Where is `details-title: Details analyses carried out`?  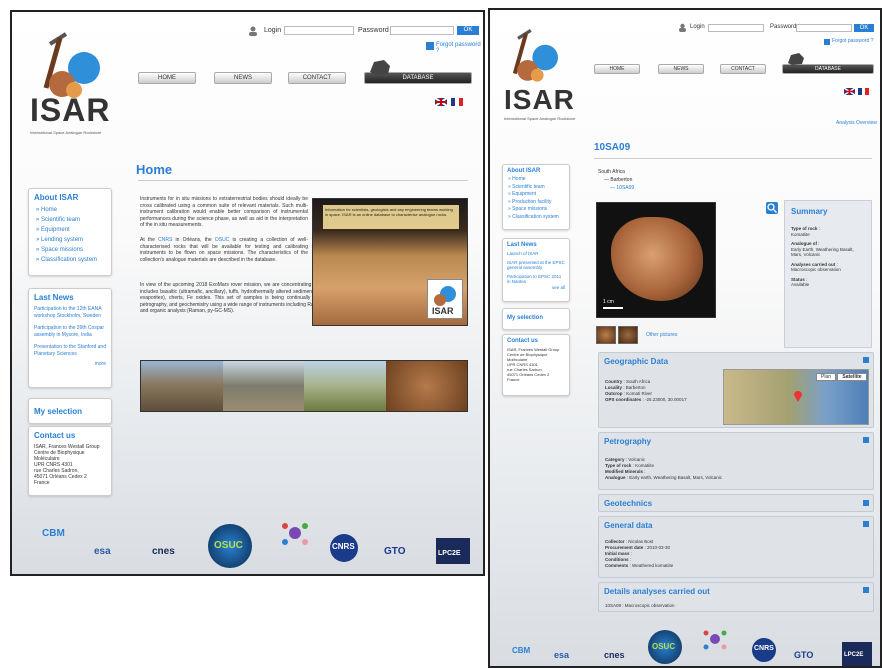
details-title: Details analyses carried out is located at coordinates (736, 591).